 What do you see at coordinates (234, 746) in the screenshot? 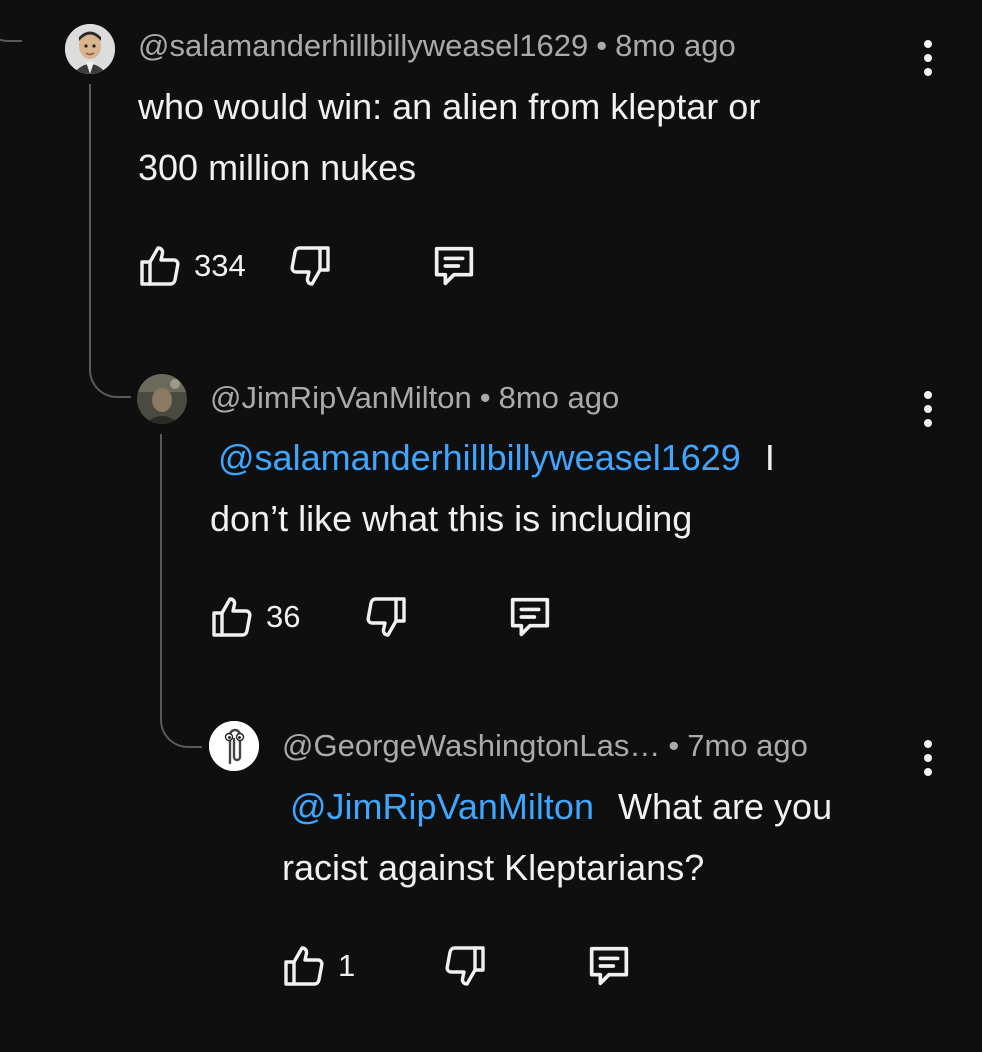
I see `paperclip-avatar-icon` at bounding box center [234, 746].